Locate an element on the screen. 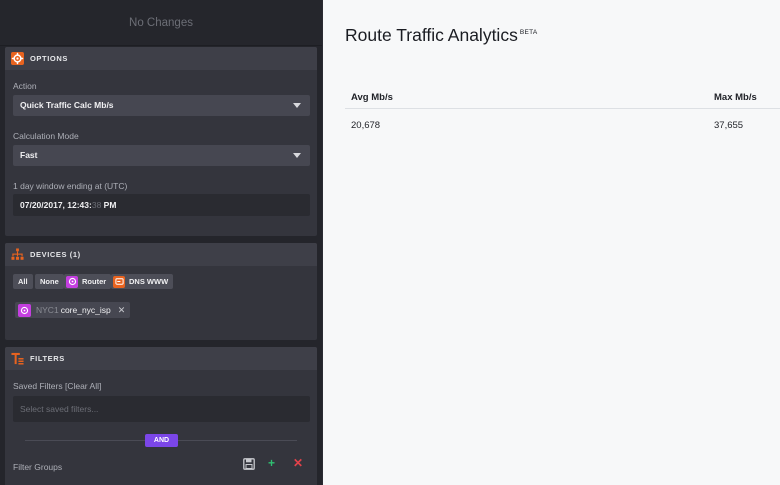 The width and height of the screenshot is (780, 485). remove-icon: ✕ is located at coordinates (298, 463).